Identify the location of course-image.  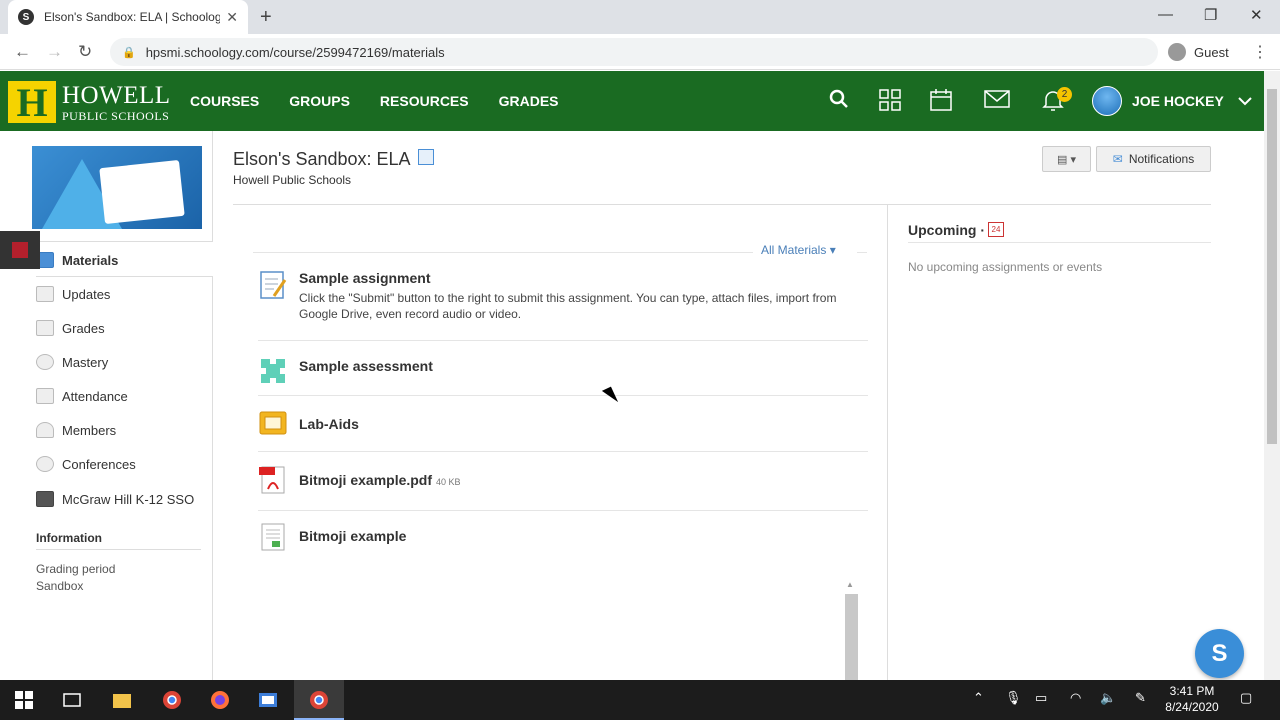
(117, 187).